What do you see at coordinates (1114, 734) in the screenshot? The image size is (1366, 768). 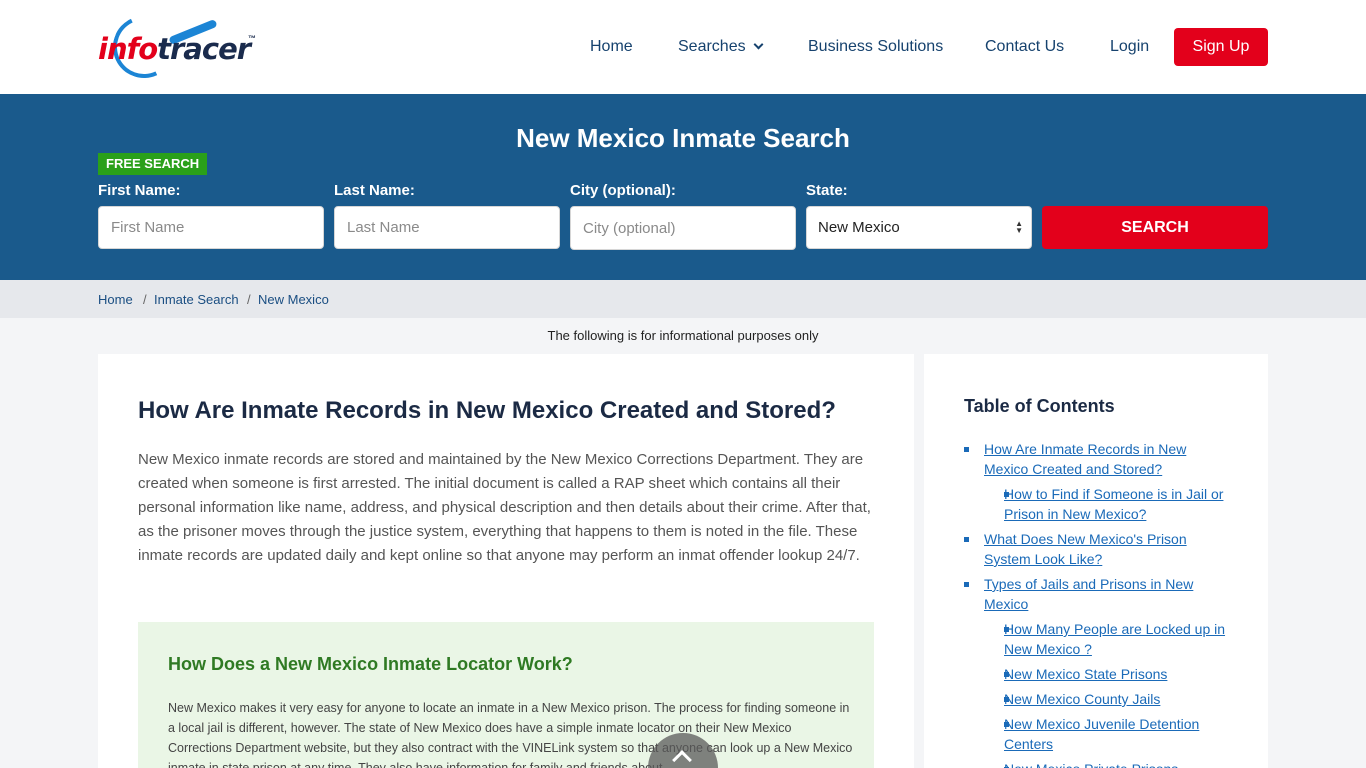 I see `toc-link: New Mexico Juvenile Detention Centers` at bounding box center [1114, 734].